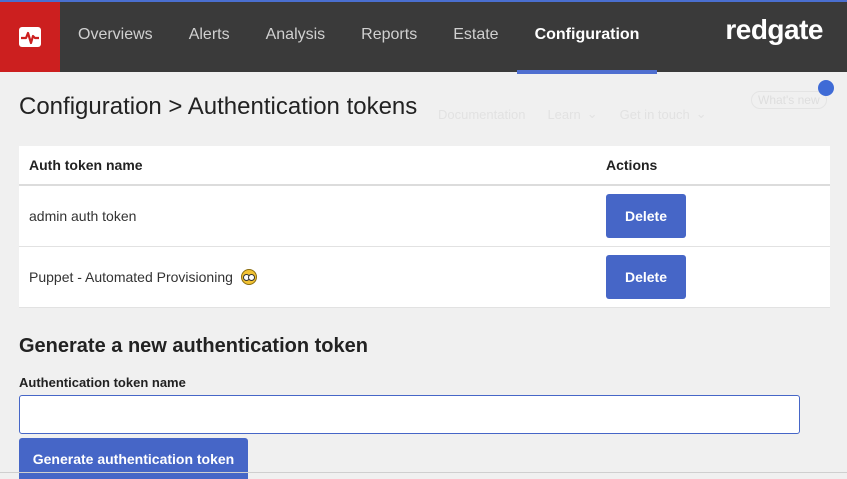 The height and width of the screenshot is (479, 847). What do you see at coordinates (193, 346) in the screenshot?
I see `generate-section-title: Generate a new authentication token` at bounding box center [193, 346].